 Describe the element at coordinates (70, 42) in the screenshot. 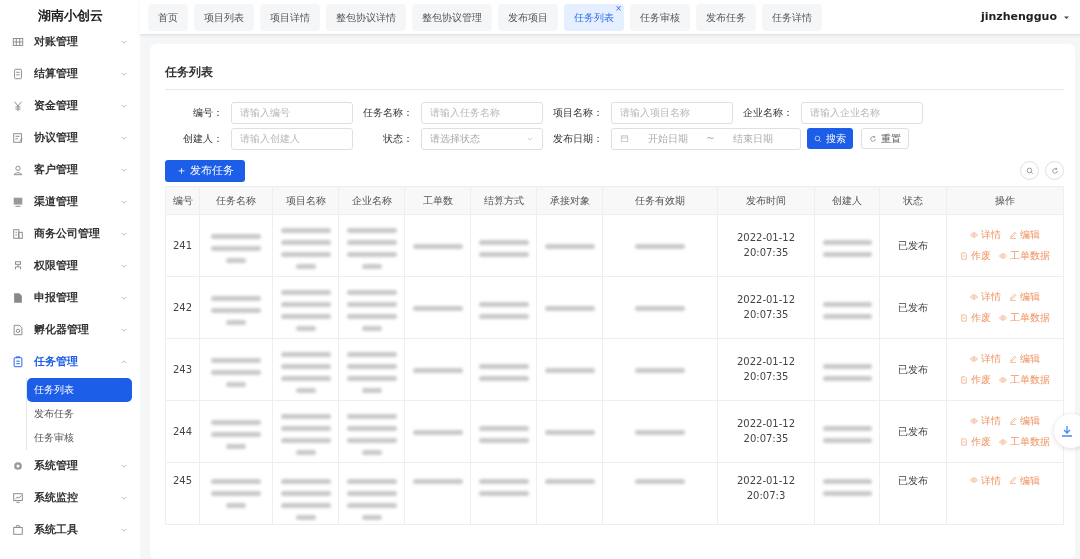

I see `sidebar-item: 对账管理` at that location.